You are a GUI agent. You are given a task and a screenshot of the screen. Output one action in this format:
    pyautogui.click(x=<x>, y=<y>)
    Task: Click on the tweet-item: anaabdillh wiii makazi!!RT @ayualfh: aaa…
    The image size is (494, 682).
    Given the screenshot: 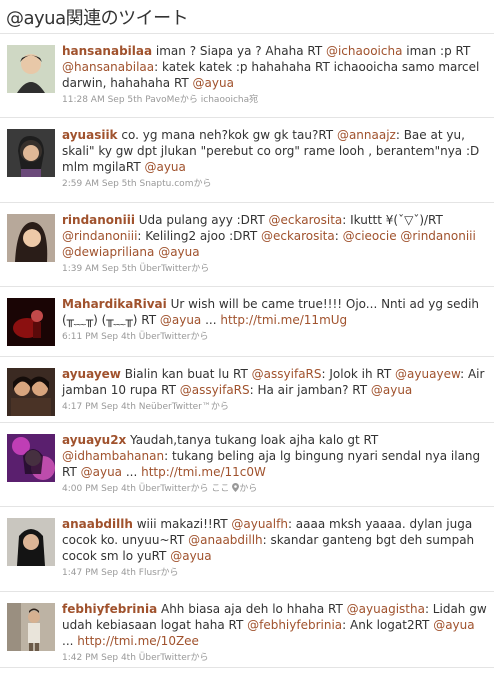 What is the action you would take?
    pyautogui.click(x=247, y=549)
    